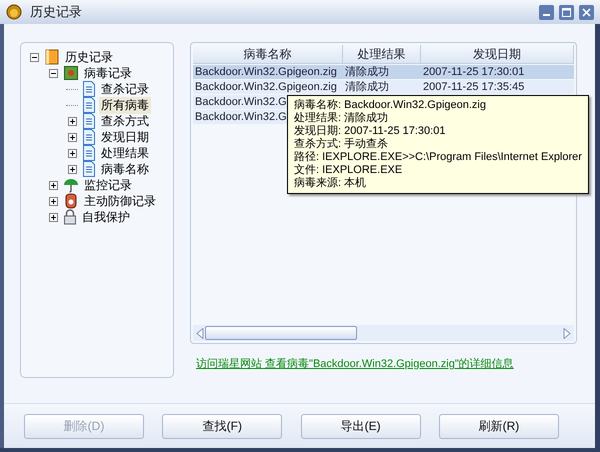 The image size is (600, 452). Describe the element at coordinates (71, 185) in the screenshot. I see `umbrella-icon` at that location.